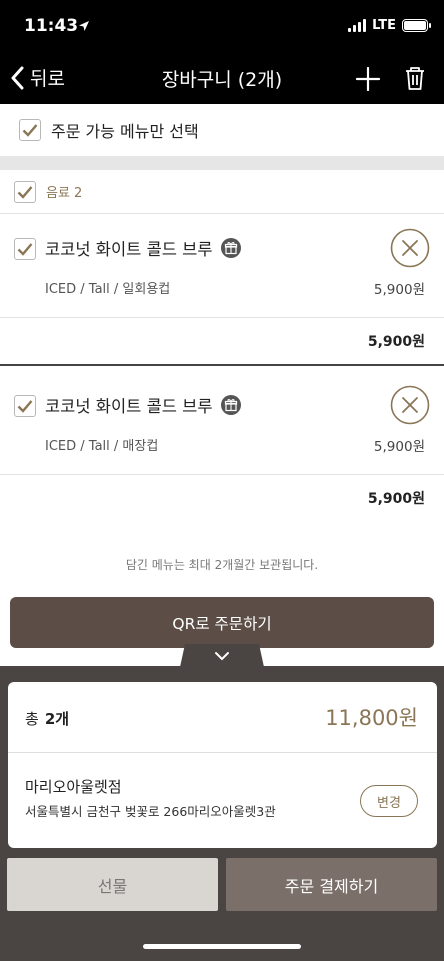 This screenshot has width=444, height=961. I want to click on store-address: 서울특별시 금천구 벚꽃로 266마리오아울렛3관, so click(150, 811).